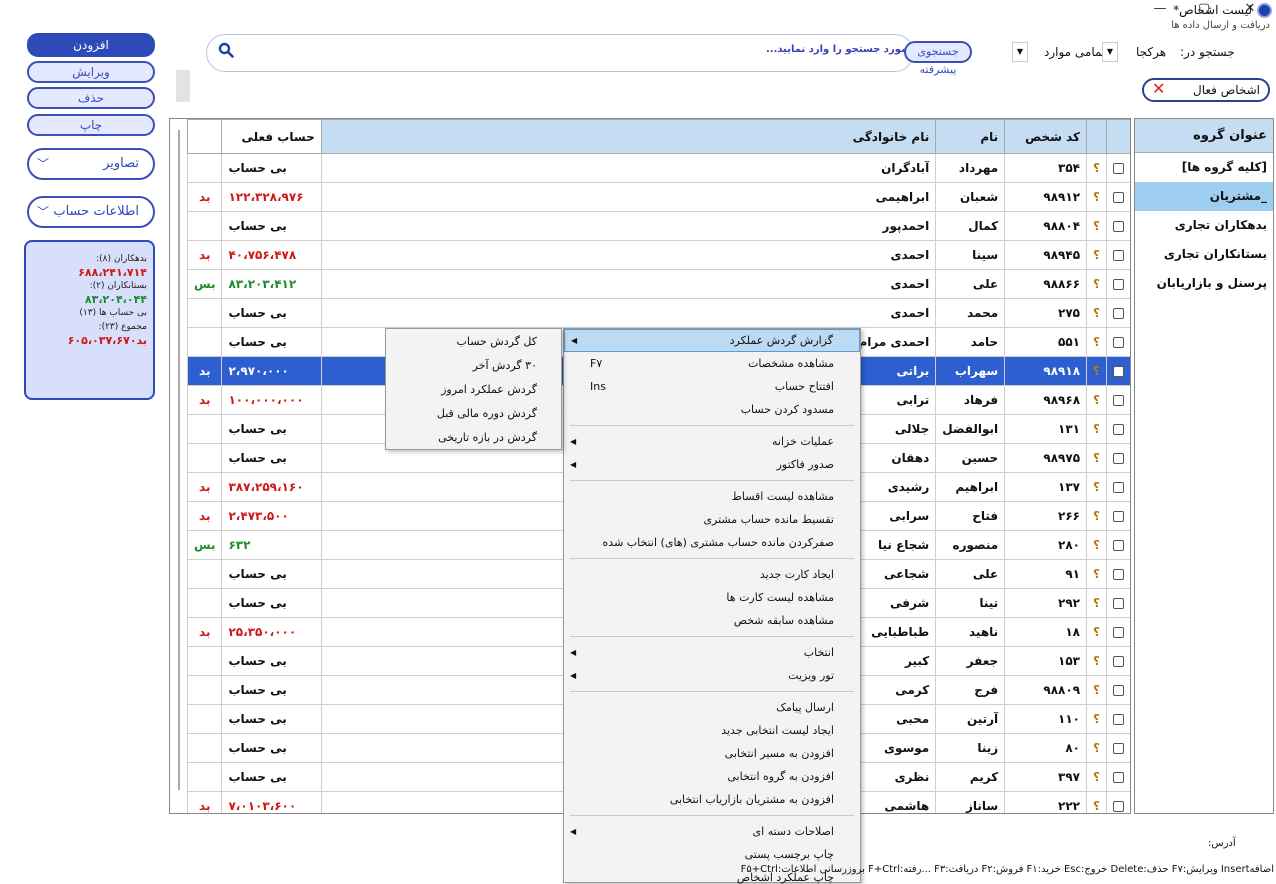 The image size is (1276, 884). I want to click on print-button: چاپ, so click(91, 125).